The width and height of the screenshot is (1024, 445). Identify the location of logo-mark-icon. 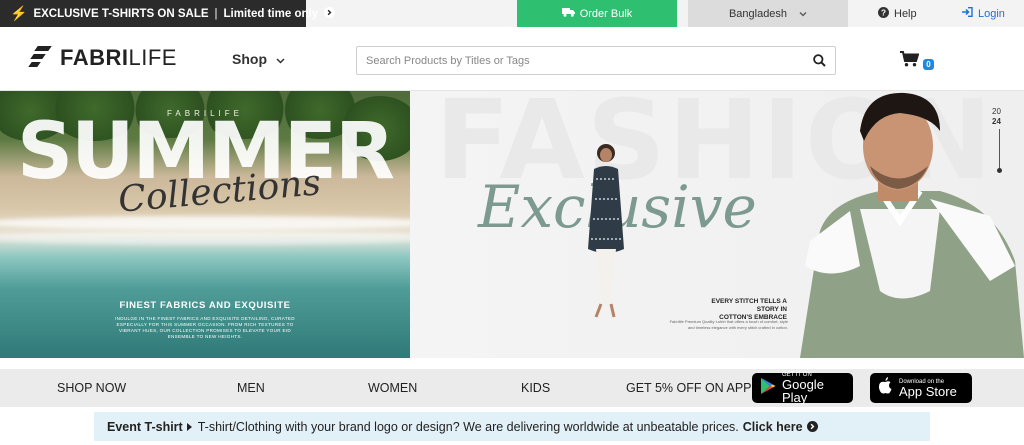
(40, 58).